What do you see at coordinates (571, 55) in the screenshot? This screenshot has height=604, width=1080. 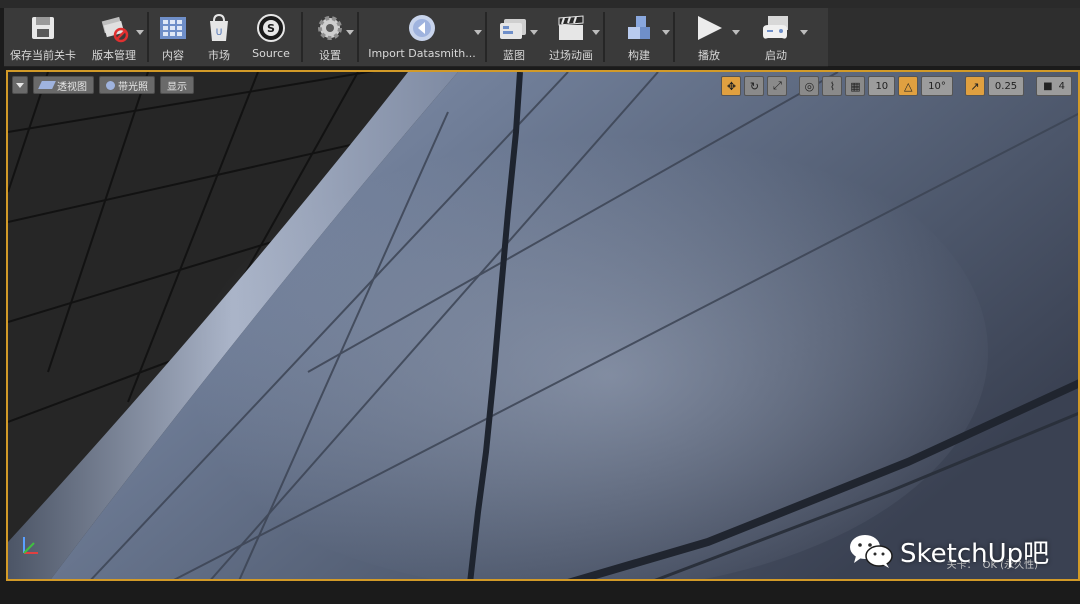 I see `cinematics-label: 过场动画` at bounding box center [571, 55].